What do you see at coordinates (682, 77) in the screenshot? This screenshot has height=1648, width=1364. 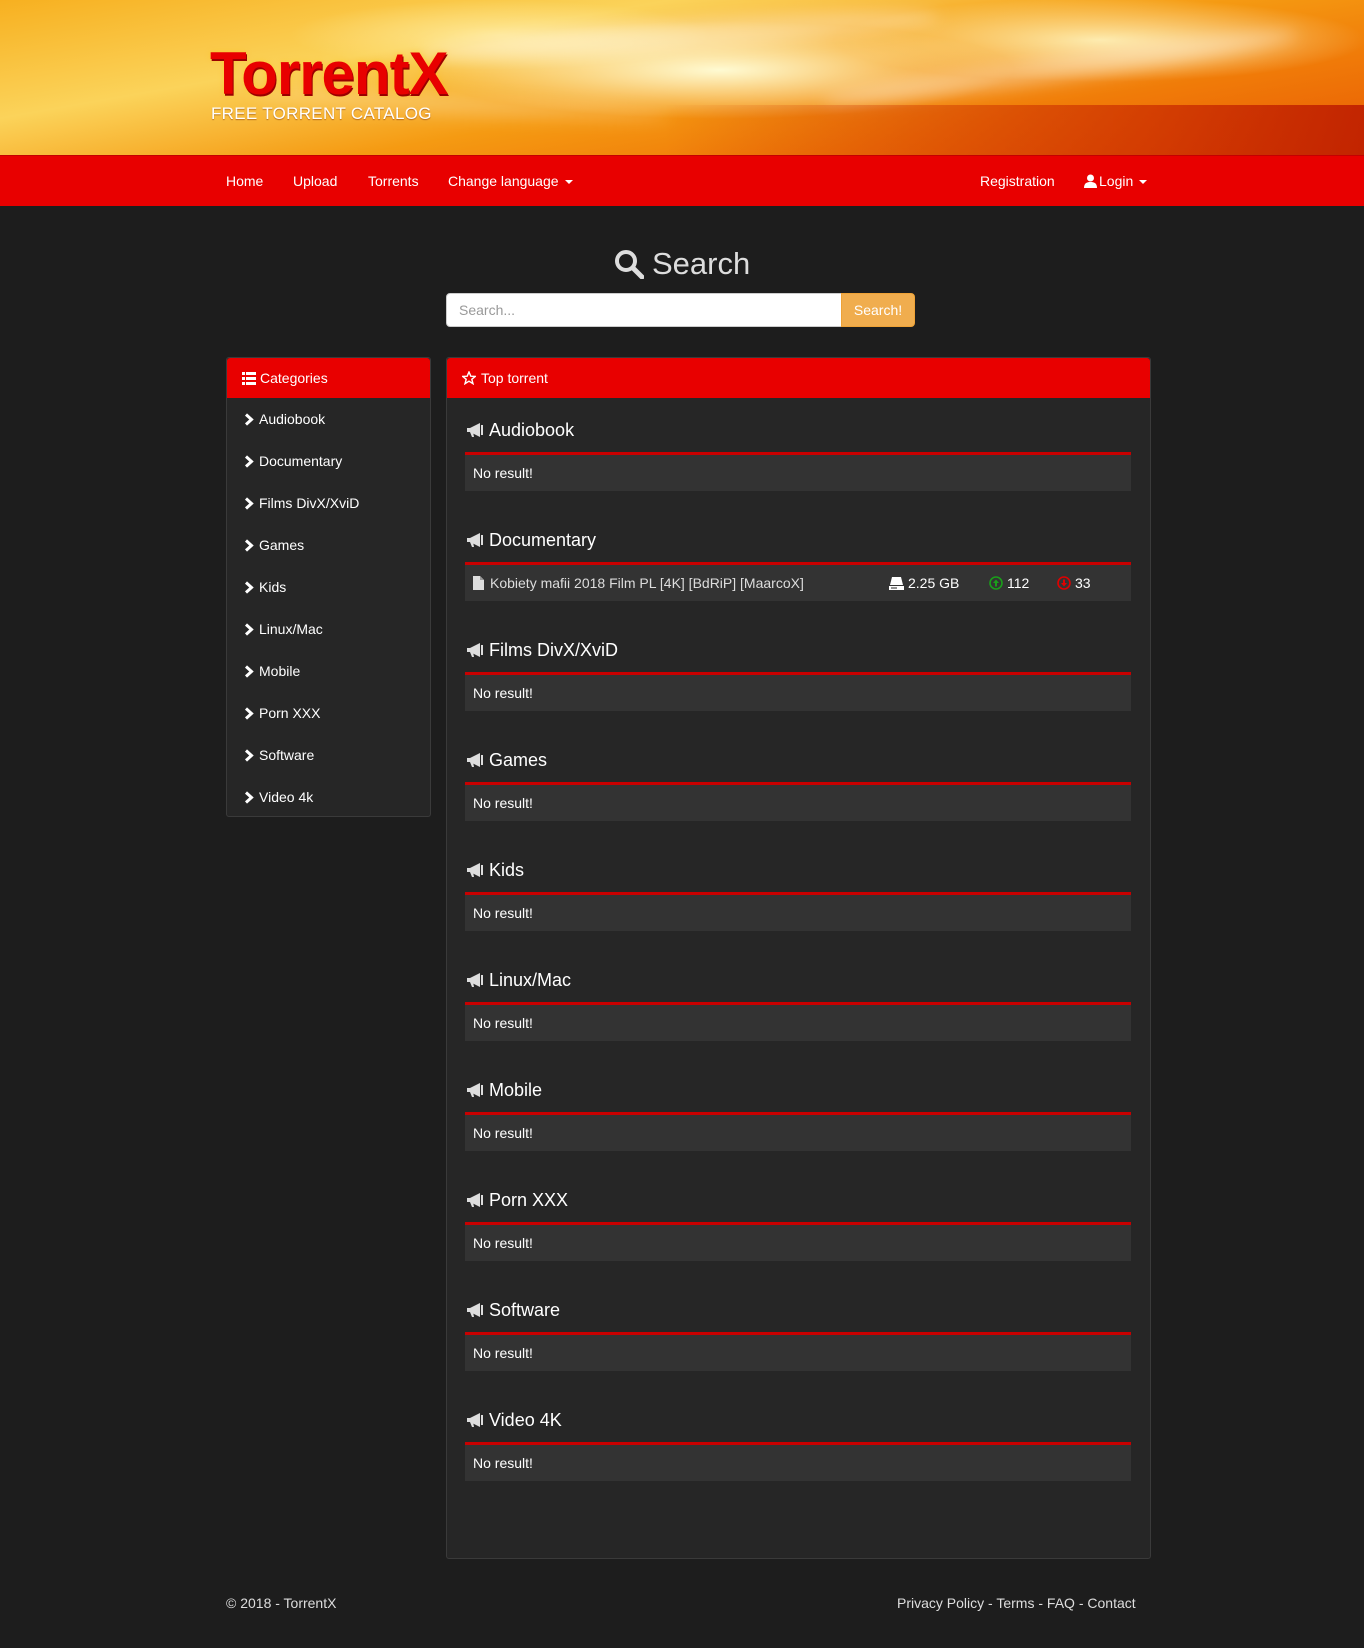 I see `header-banner: TorrentX FREE TORRENT CATALOG` at bounding box center [682, 77].